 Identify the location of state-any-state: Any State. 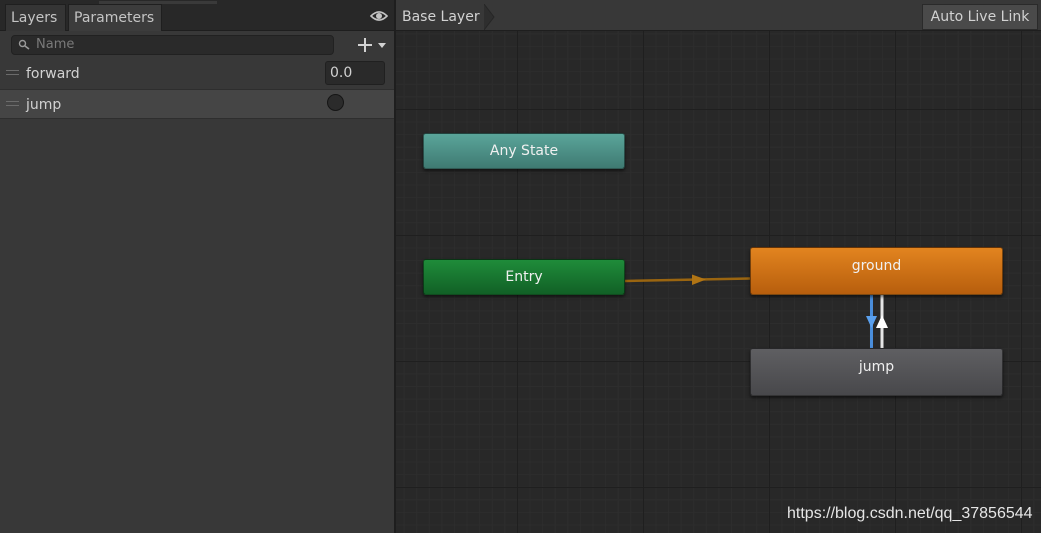
(524, 151).